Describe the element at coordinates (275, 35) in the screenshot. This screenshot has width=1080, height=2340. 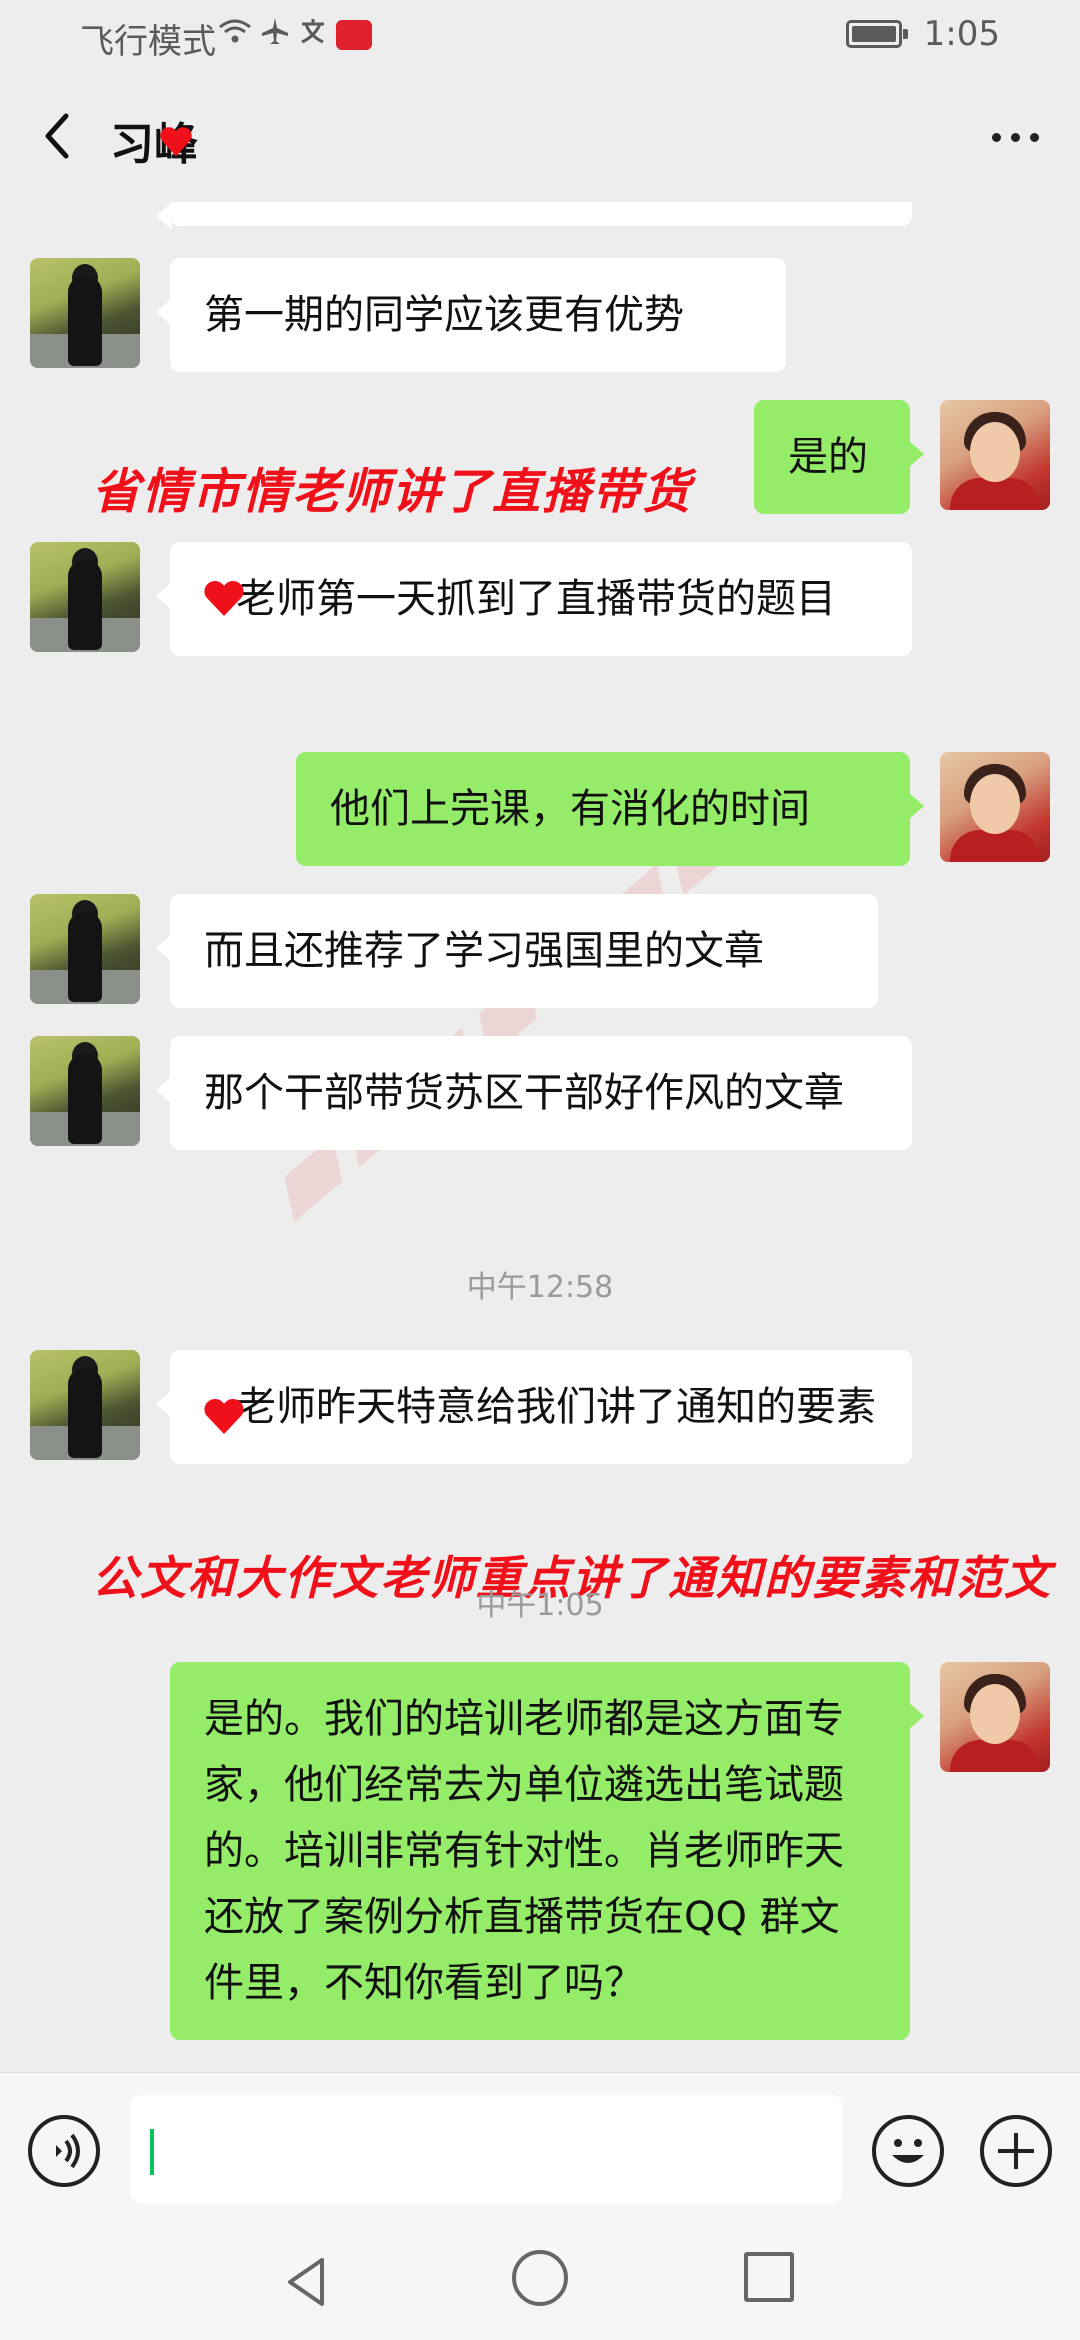
I see `airplane-icon` at that location.